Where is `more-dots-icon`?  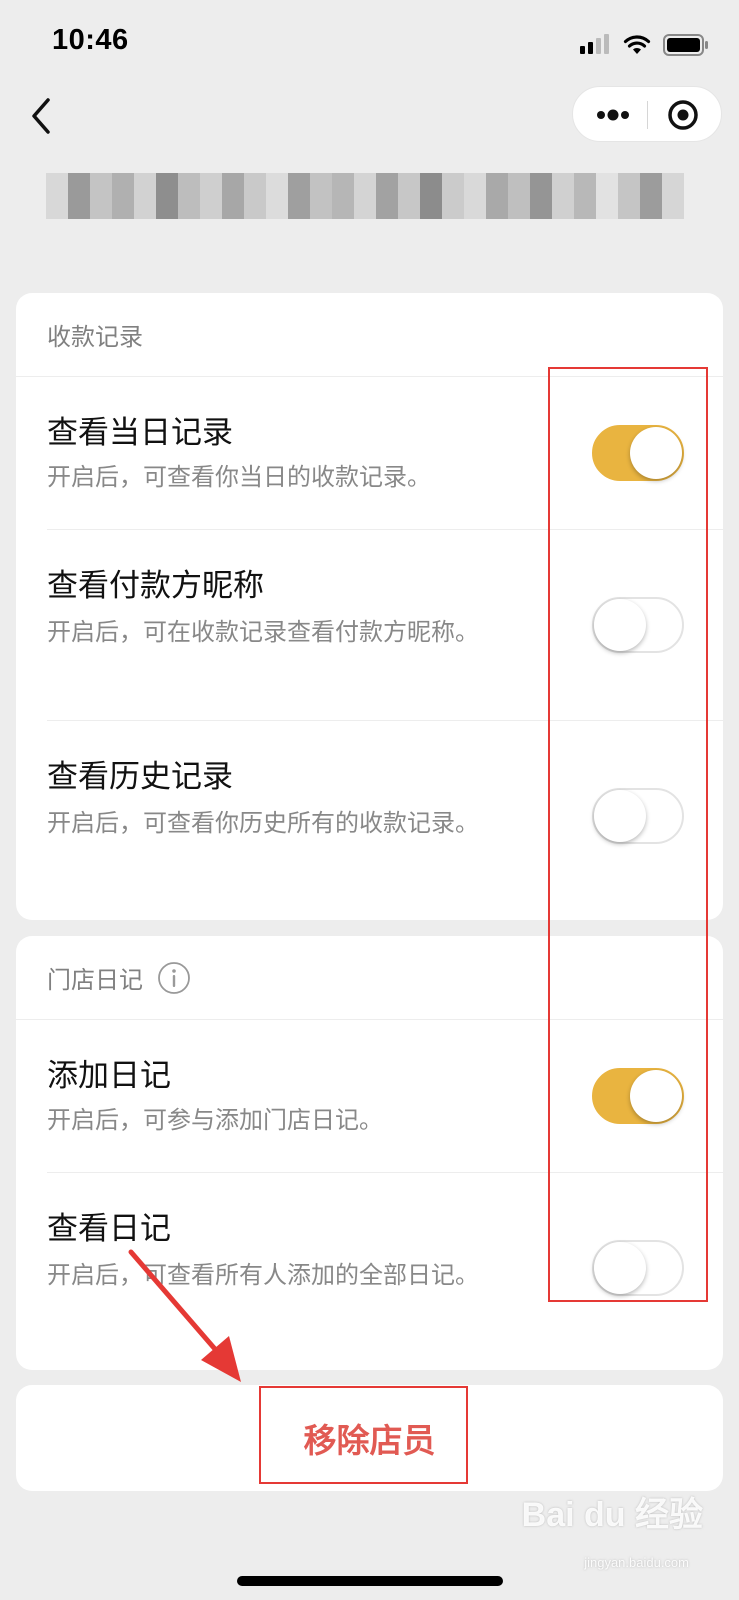
more-dots-icon is located at coordinates (613, 115).